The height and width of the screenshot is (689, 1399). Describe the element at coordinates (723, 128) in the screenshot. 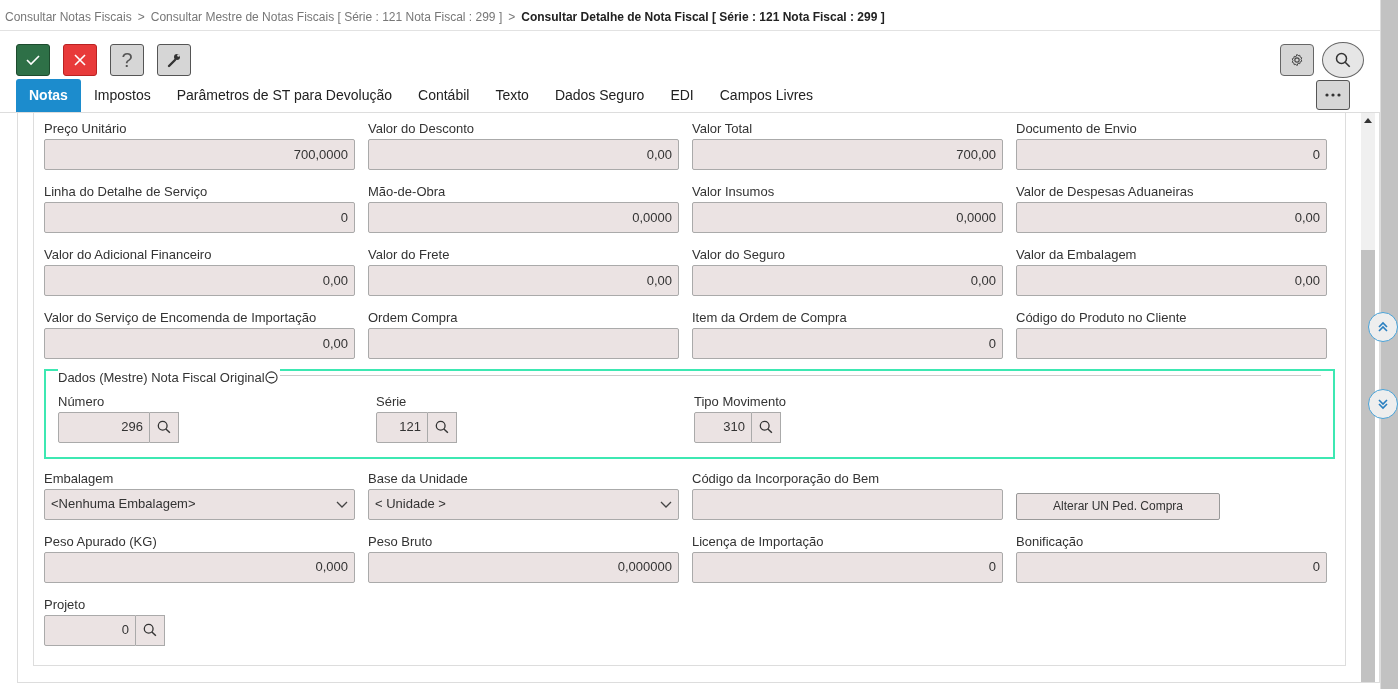

I see `field-label: Valor Total` at that location.